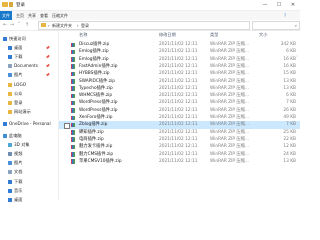 This screenshot has width=320, height=240. Describe the element at coordinates (289, 154) in the screenshot. I see `file-size: 24 KB` at that location.